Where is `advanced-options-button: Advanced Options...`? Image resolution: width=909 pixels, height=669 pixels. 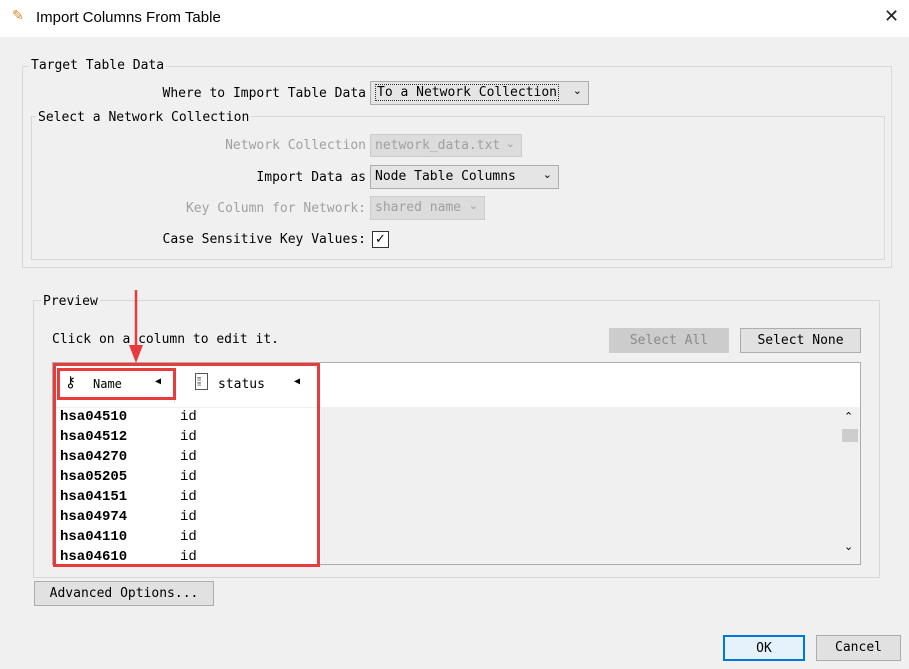 advanced-options-button: Advanced Options... is located at coordinates (124, 593).